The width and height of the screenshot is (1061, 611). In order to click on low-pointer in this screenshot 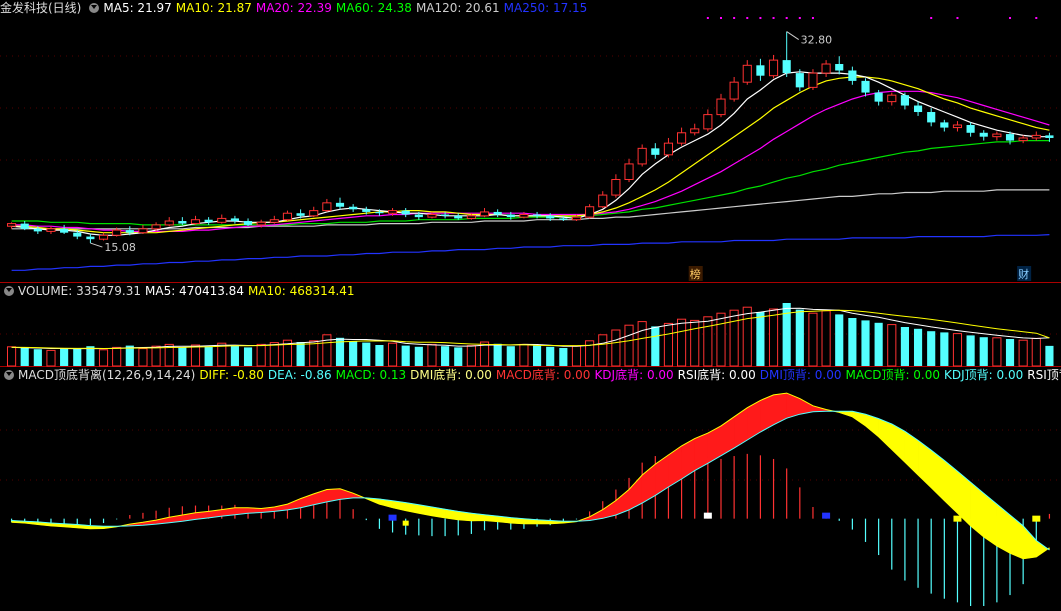, I will do `click(96, 245)`.